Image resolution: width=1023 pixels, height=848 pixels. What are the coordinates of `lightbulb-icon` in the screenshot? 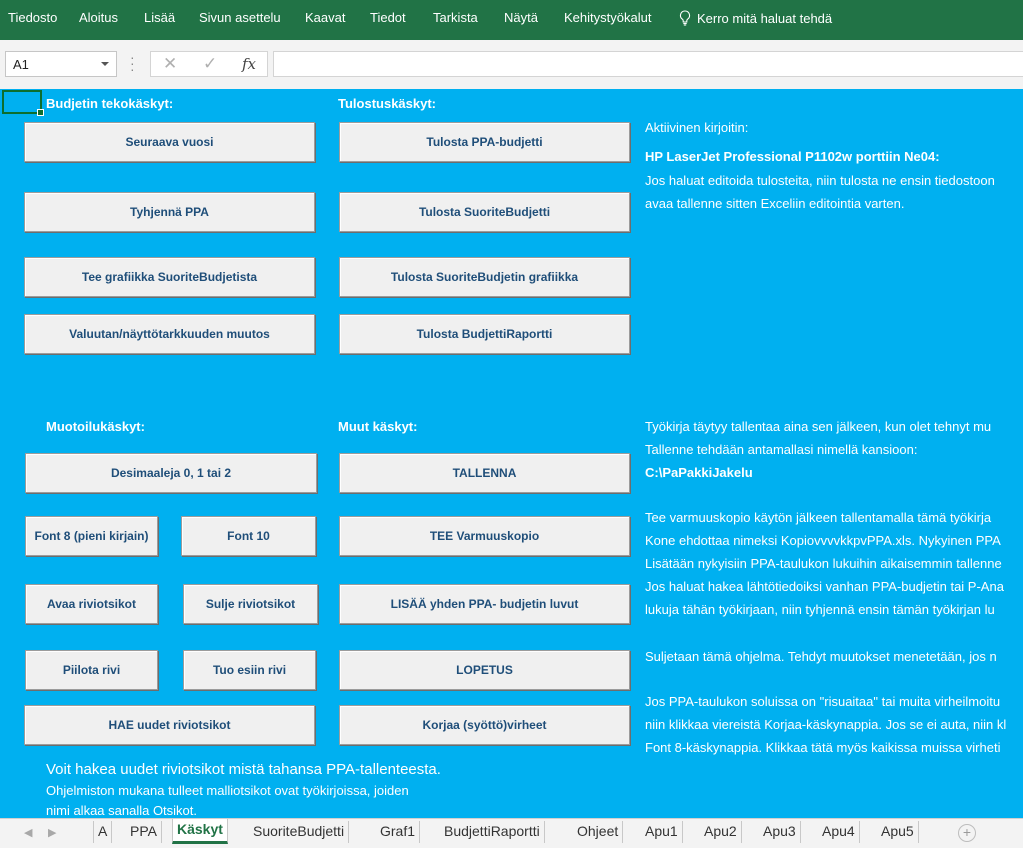 It's located at (685, 18).